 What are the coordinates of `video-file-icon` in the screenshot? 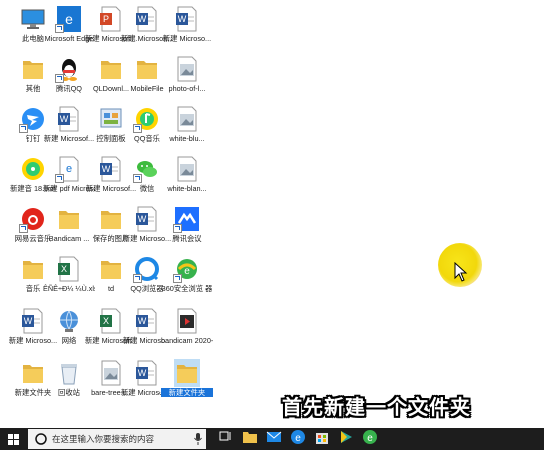 It's located at (187, 321).